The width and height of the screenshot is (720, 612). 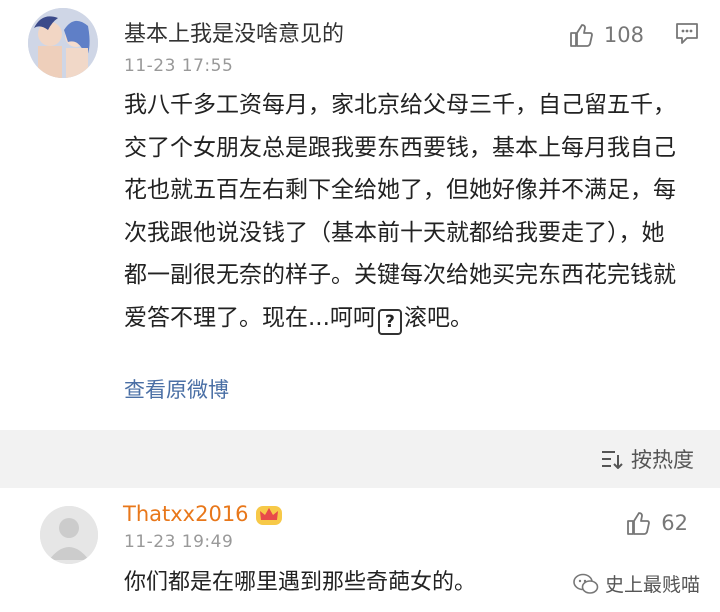 I want to click on like-count: 108, so click(x=623, y=35).